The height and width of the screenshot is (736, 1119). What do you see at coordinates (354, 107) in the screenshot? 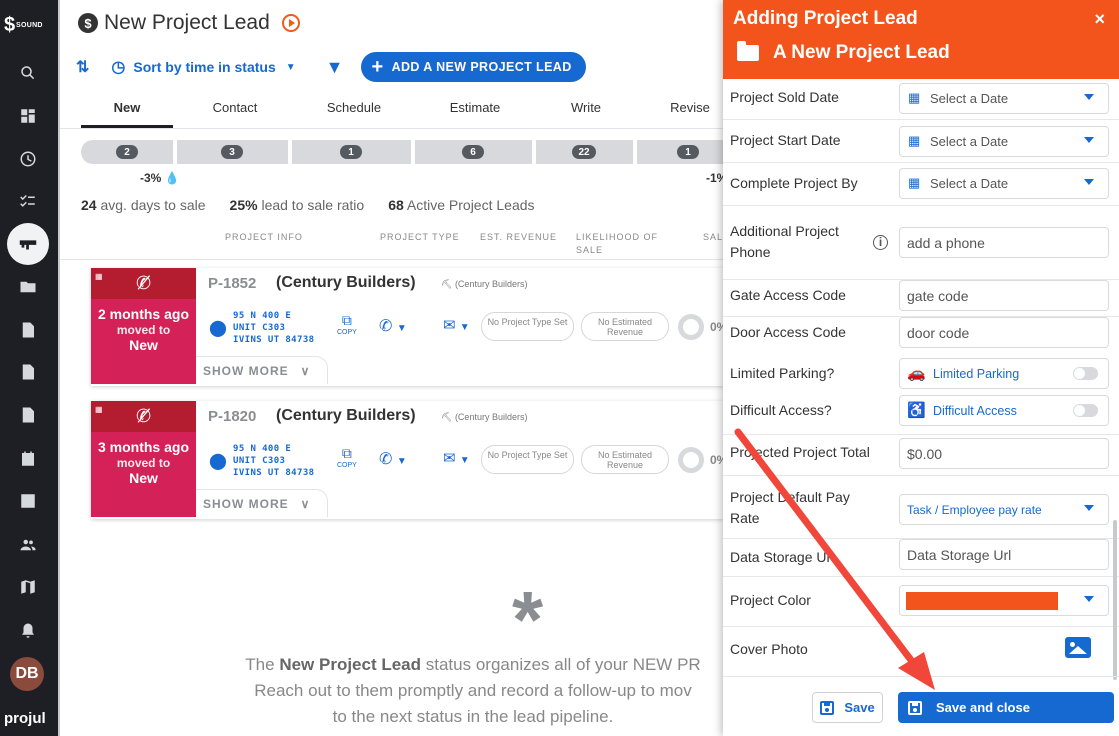
I see `tab-schedule: Schedule` at bounding box center [354, 107].